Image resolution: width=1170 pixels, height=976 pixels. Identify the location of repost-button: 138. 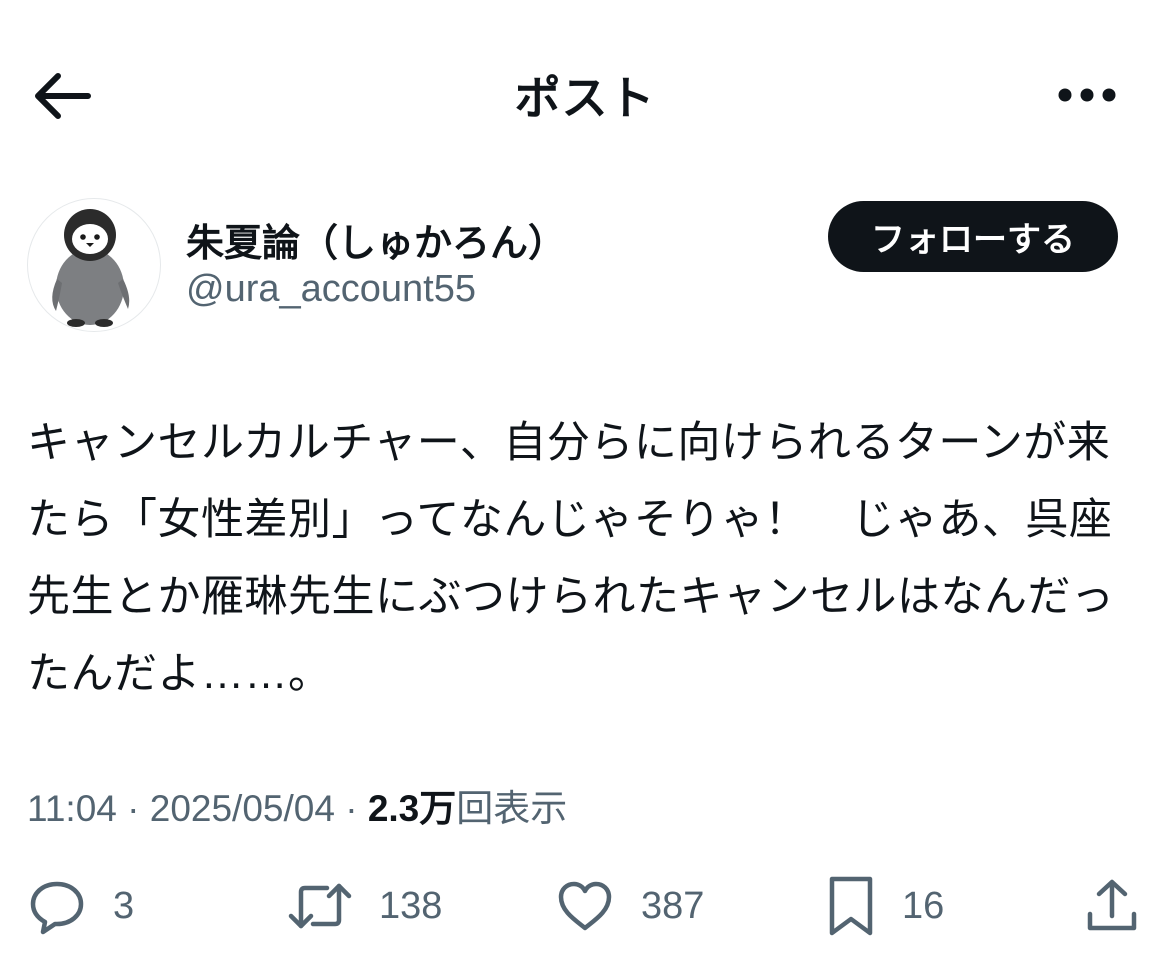
(364, 906).